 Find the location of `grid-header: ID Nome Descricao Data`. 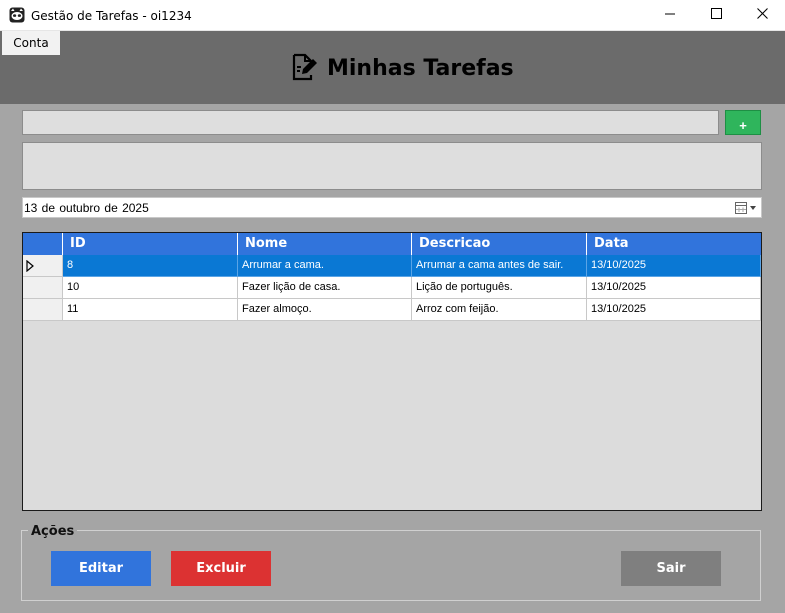

grid-header: ID Nome Descricao Data is located at coordinates (392, 244).